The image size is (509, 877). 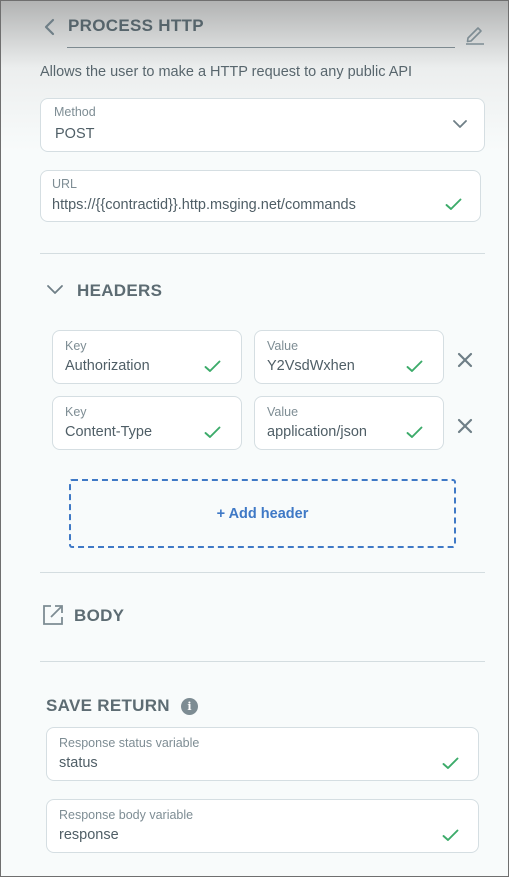 What do you see at coordinates (136, 25) in the screenshot?
I see `page-title: PROCESS HTTP` at bounding box center [136, 25].